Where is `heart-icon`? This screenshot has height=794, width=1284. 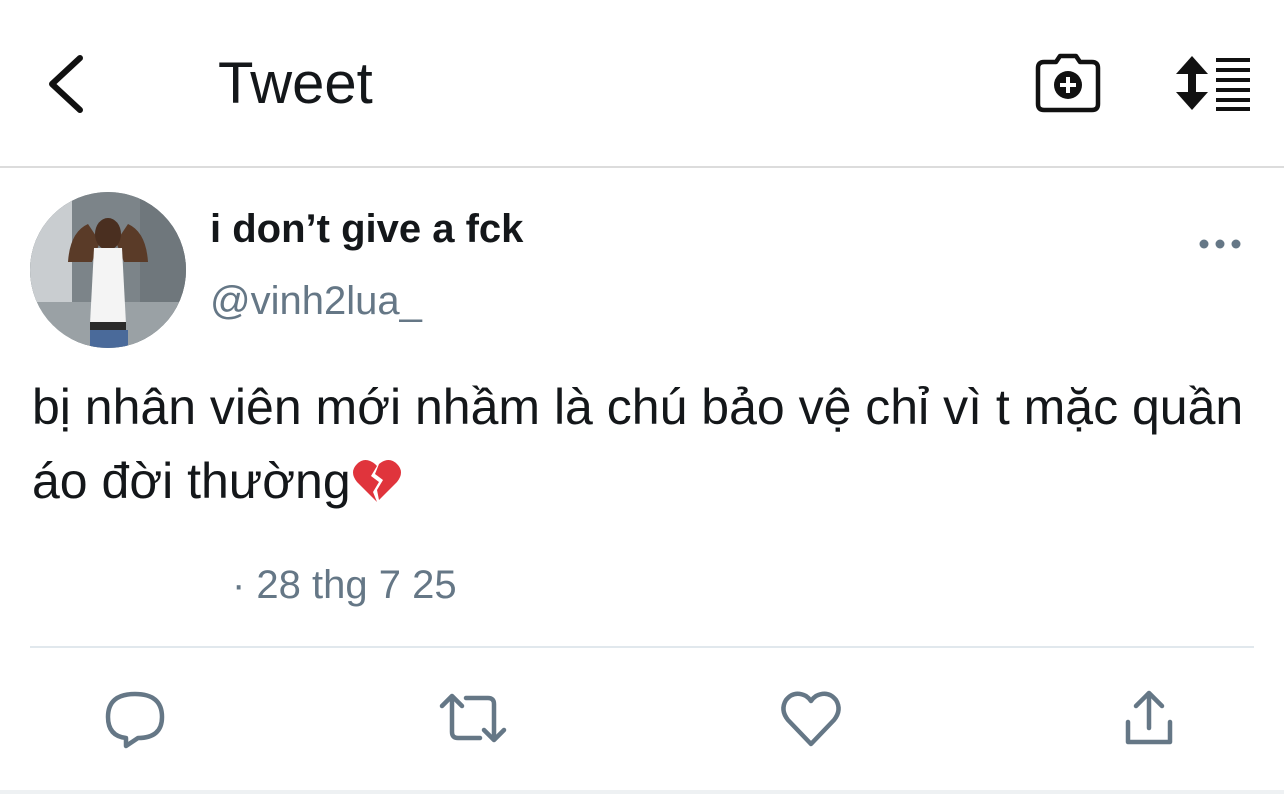
heart-icon is located at coordinates (811, 719).